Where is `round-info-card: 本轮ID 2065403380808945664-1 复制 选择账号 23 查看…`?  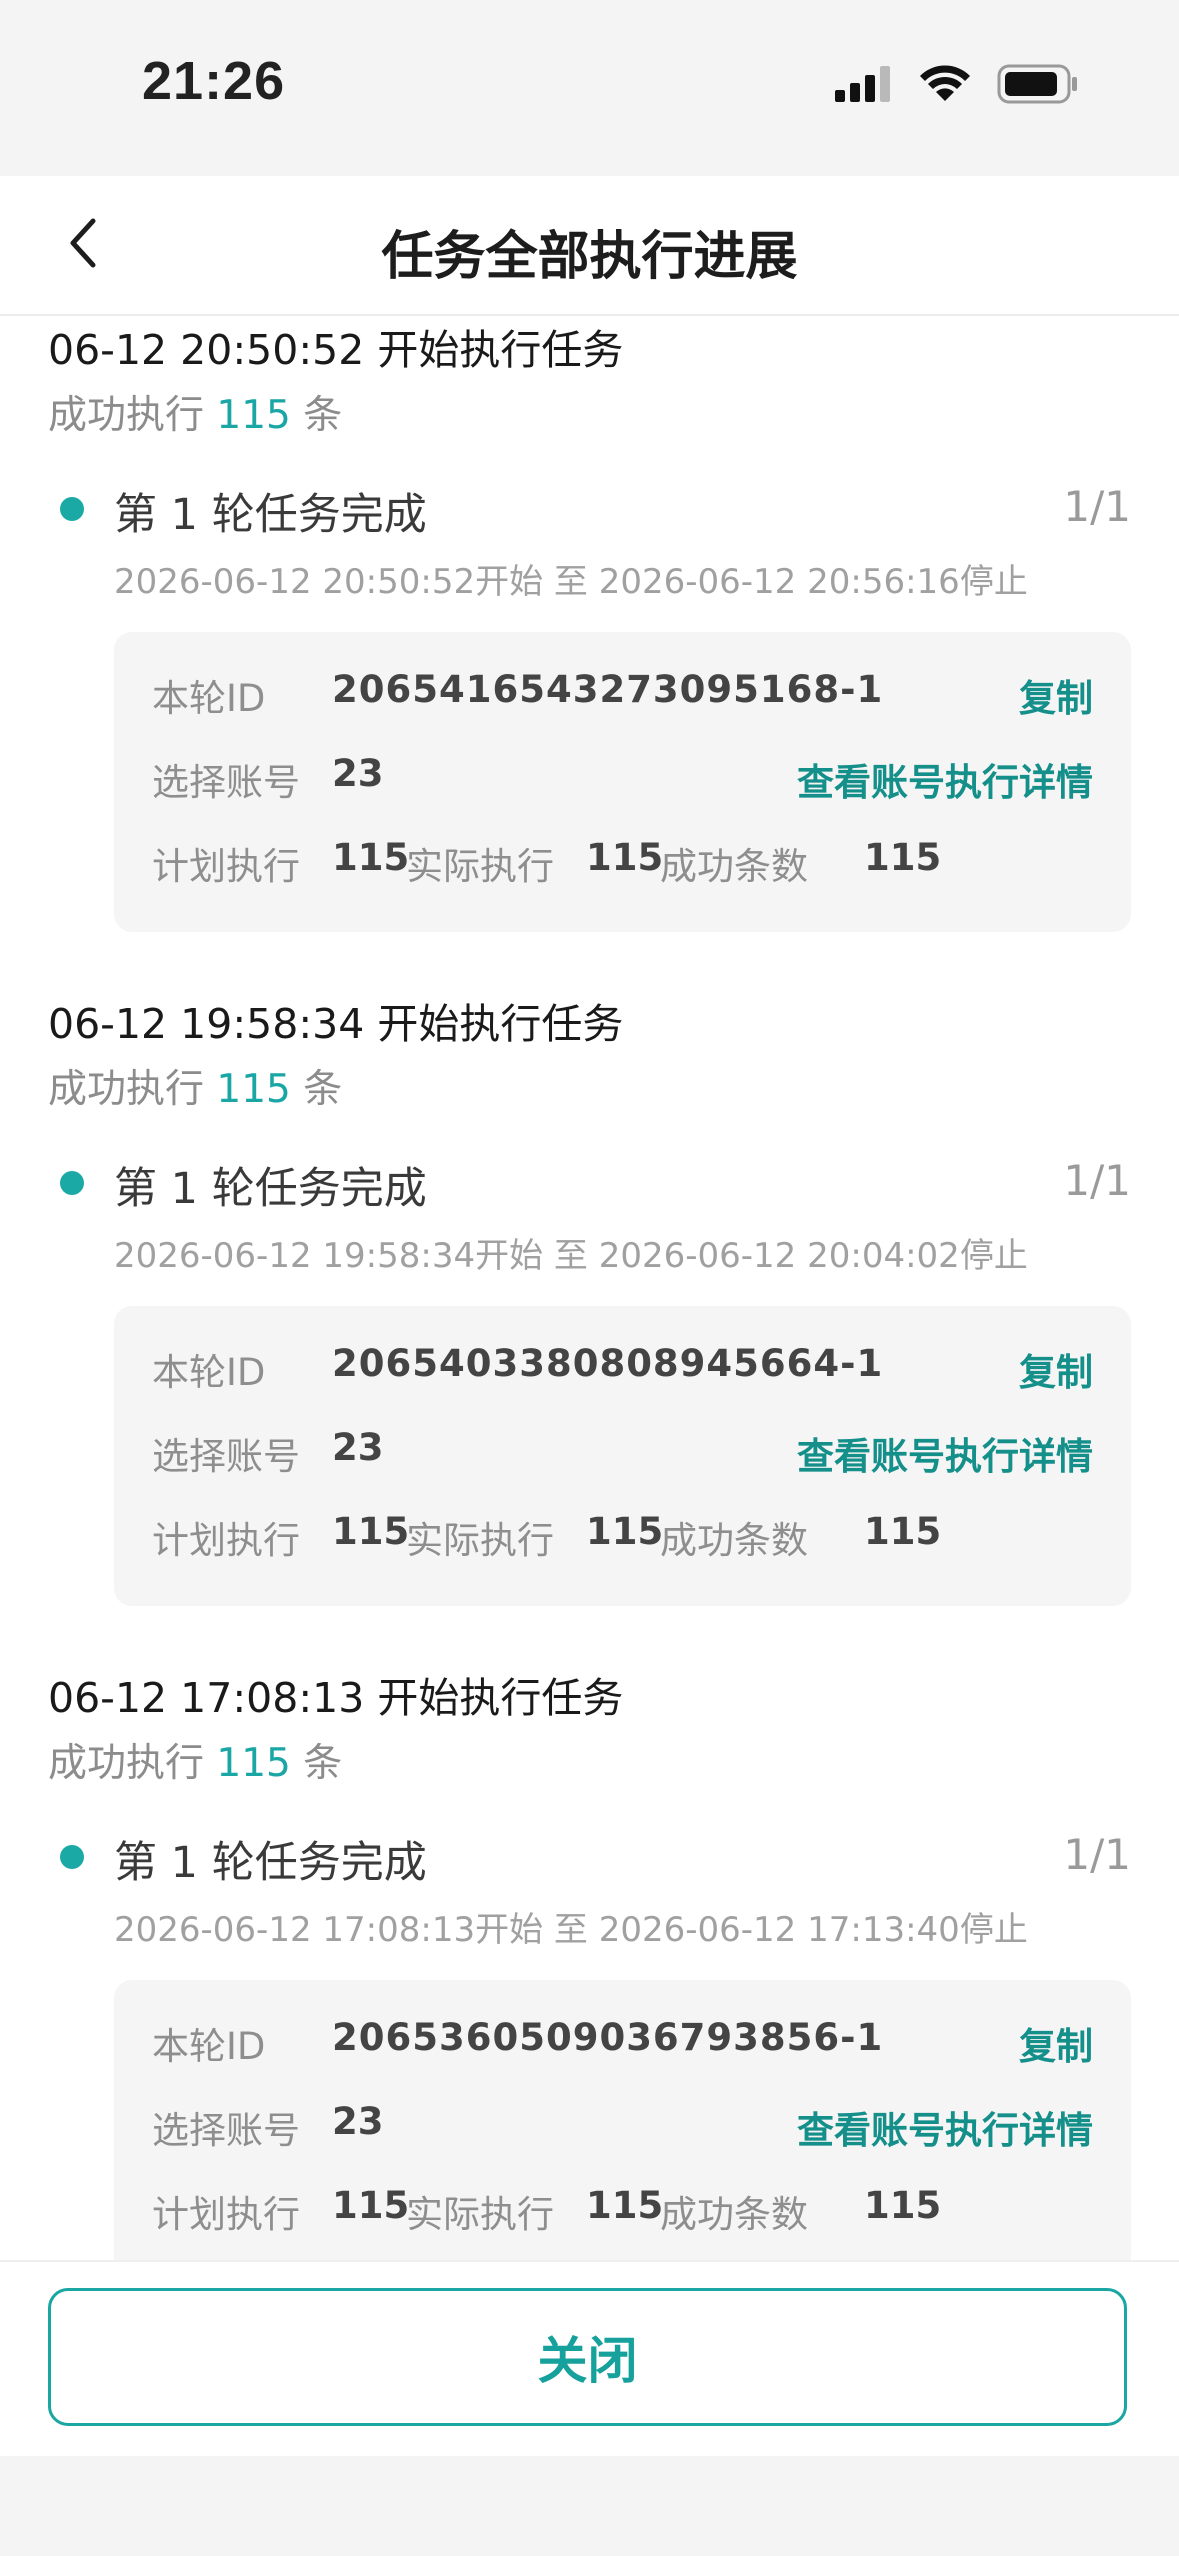 round-info-card: 本轮ID 2065403380808945664-1 复制 选择账号 23 查看… is located at coordinates (622, 1456).